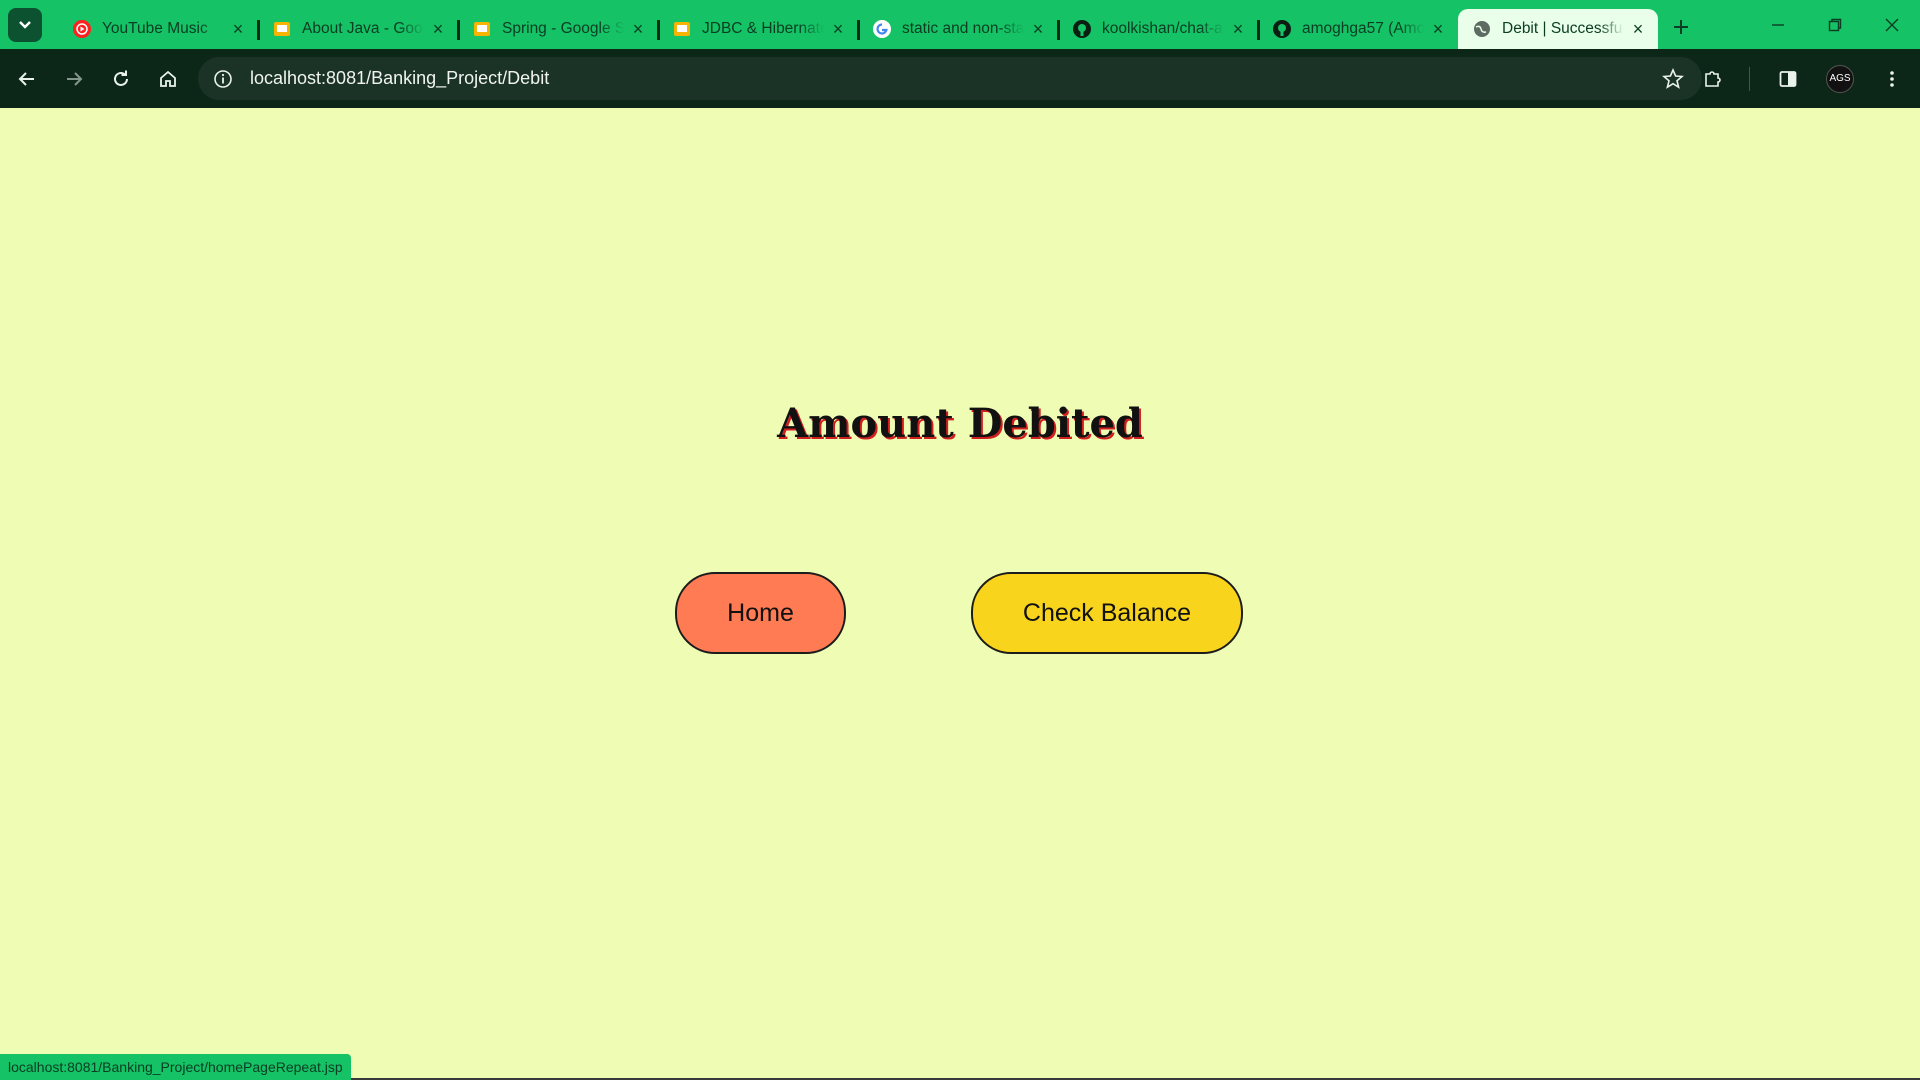 This screenshot has width=1920, height=1080. What do you see at coordinates (1482, 29) in the screenshot?
I see `globe-icon` at bounding box center [1482, 29].